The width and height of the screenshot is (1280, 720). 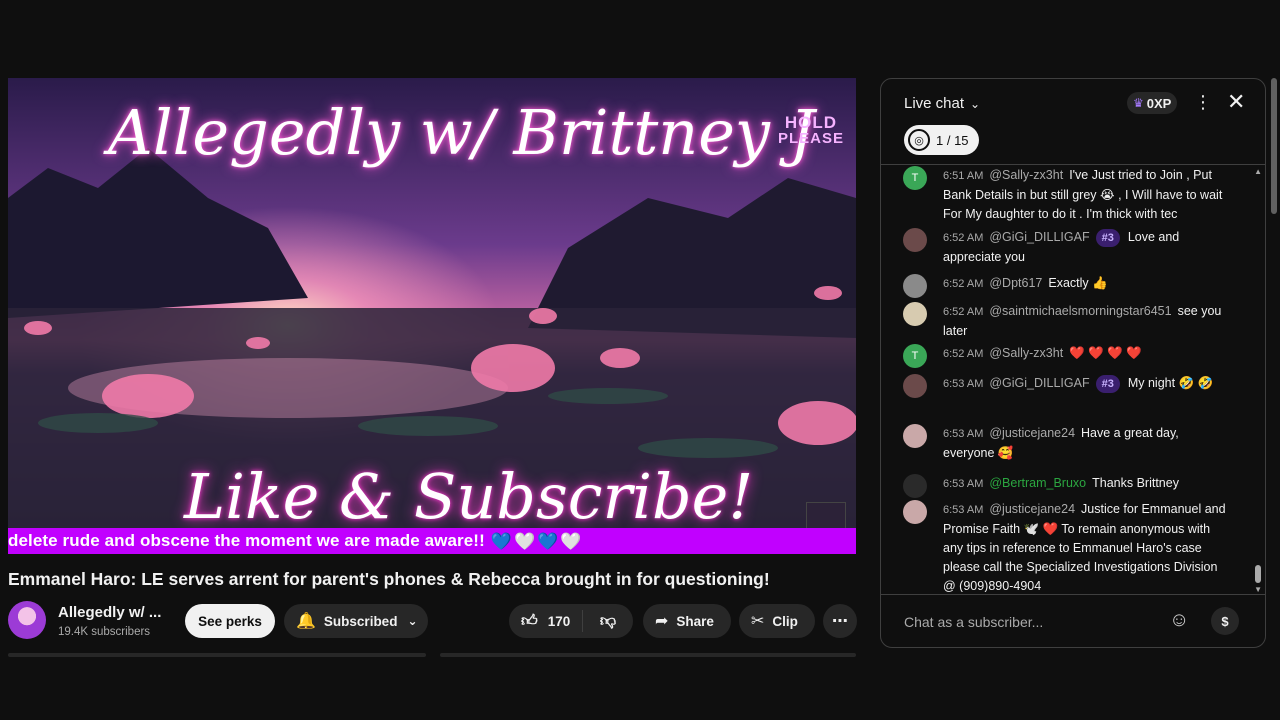 What do you see at coordinates (360, 621) in the screenshot?
I see `subscribed-label: Subscribed` at bounding box center [360, 621].